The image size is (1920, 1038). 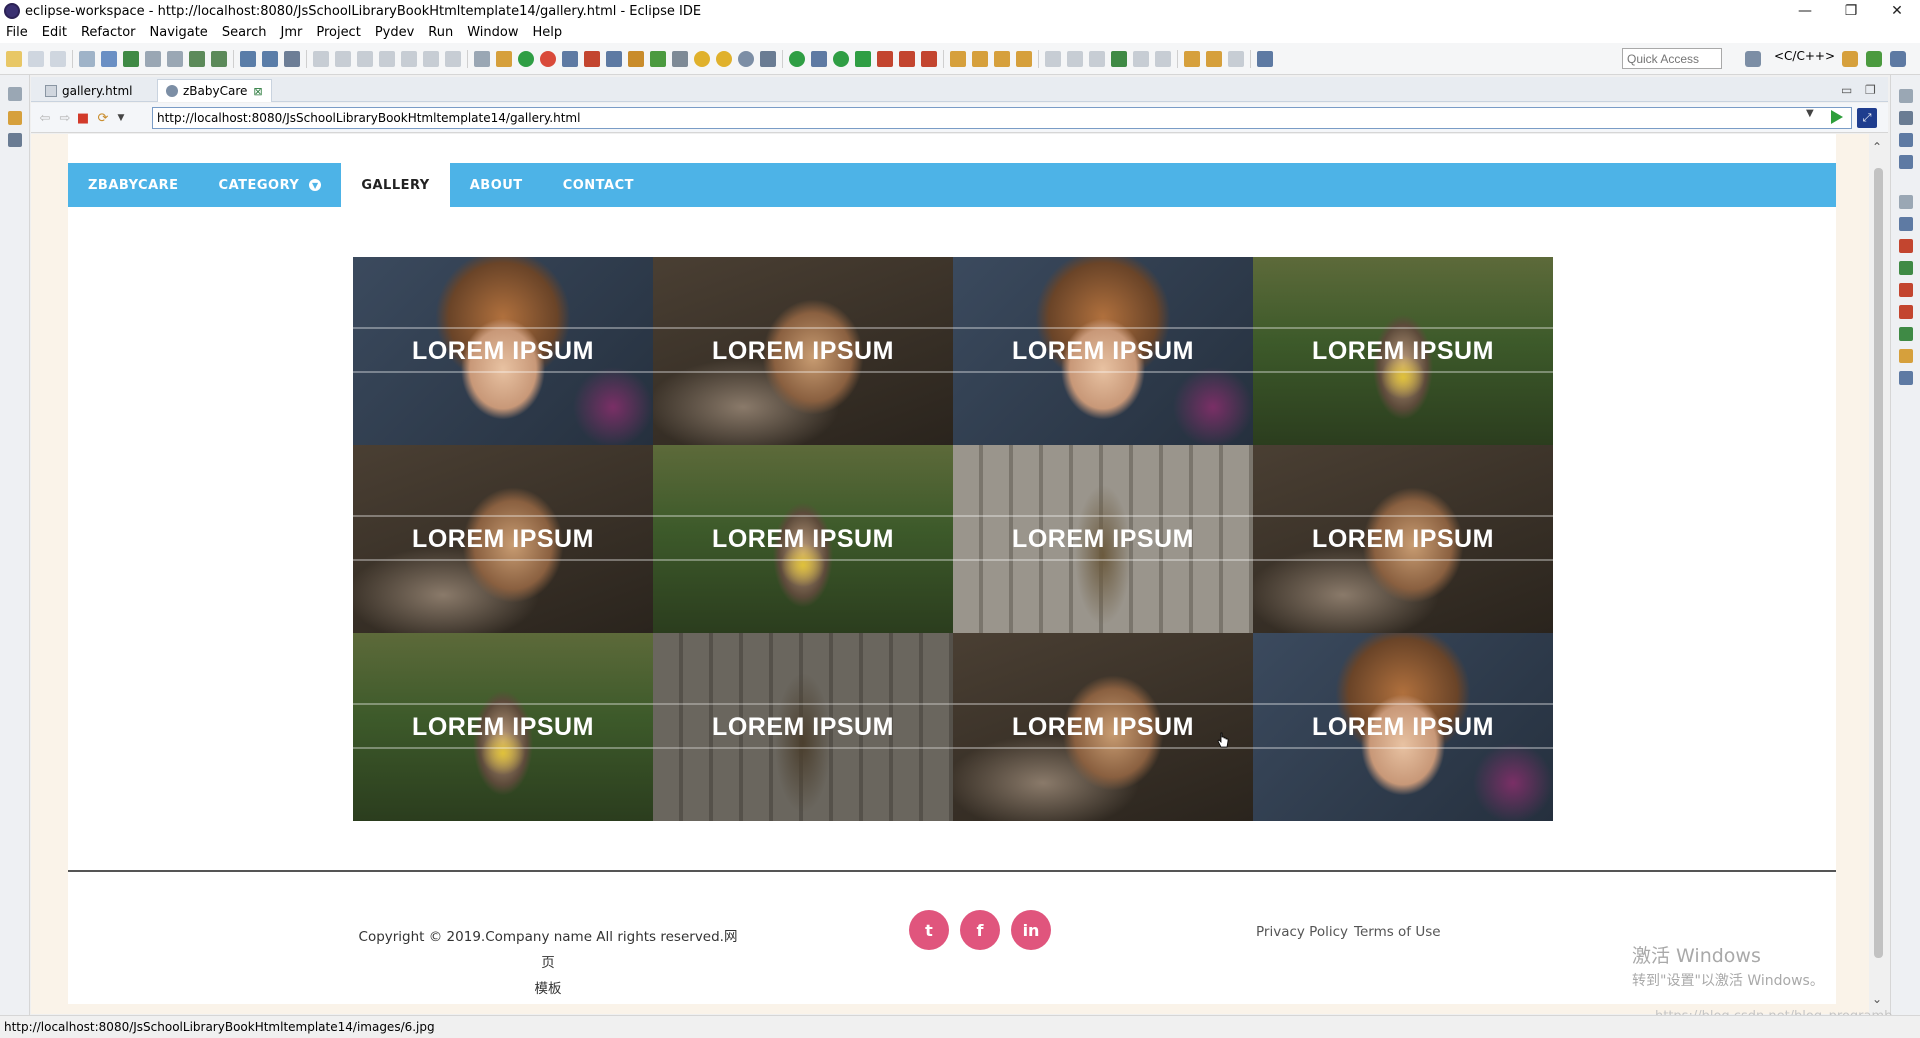 What do you see at coordinates (1236, 58) in the screenshot?
I see `forward-icon` at bounding box center [1236, 58].